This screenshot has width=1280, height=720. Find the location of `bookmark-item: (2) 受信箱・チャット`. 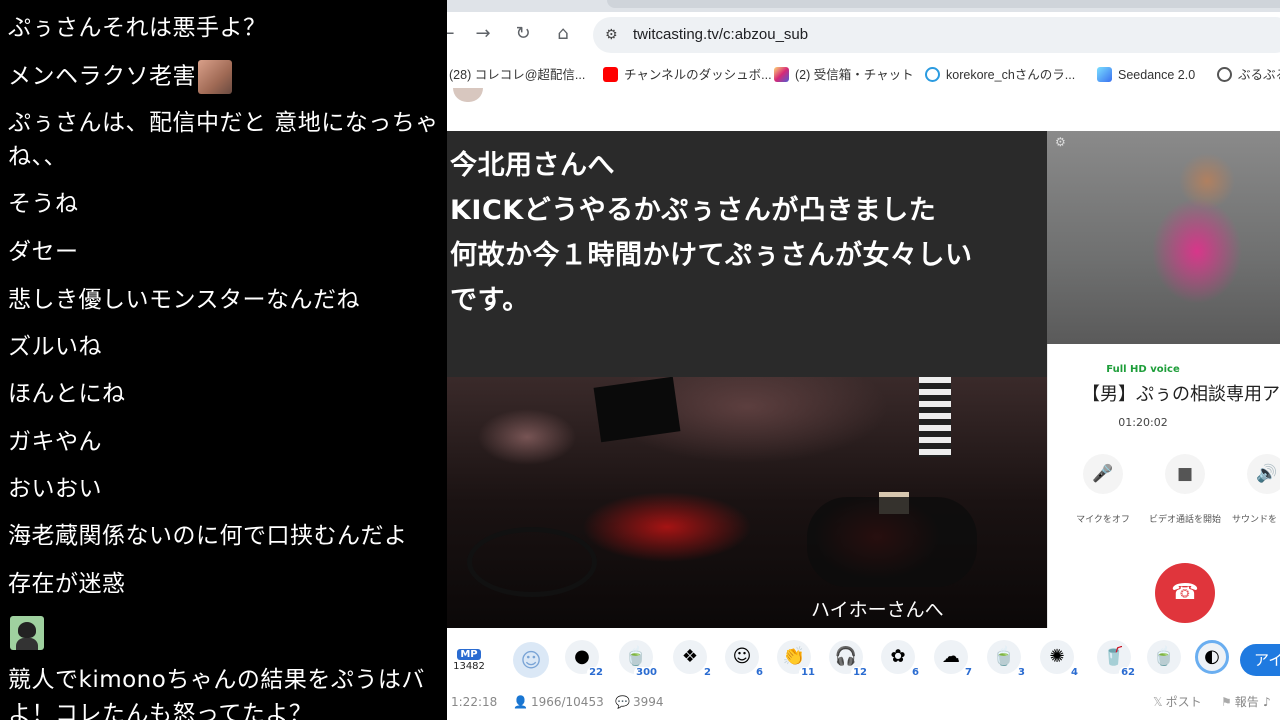

bookmark-item: (2) 受信箱・チャット is located at coordinates (844, 75).